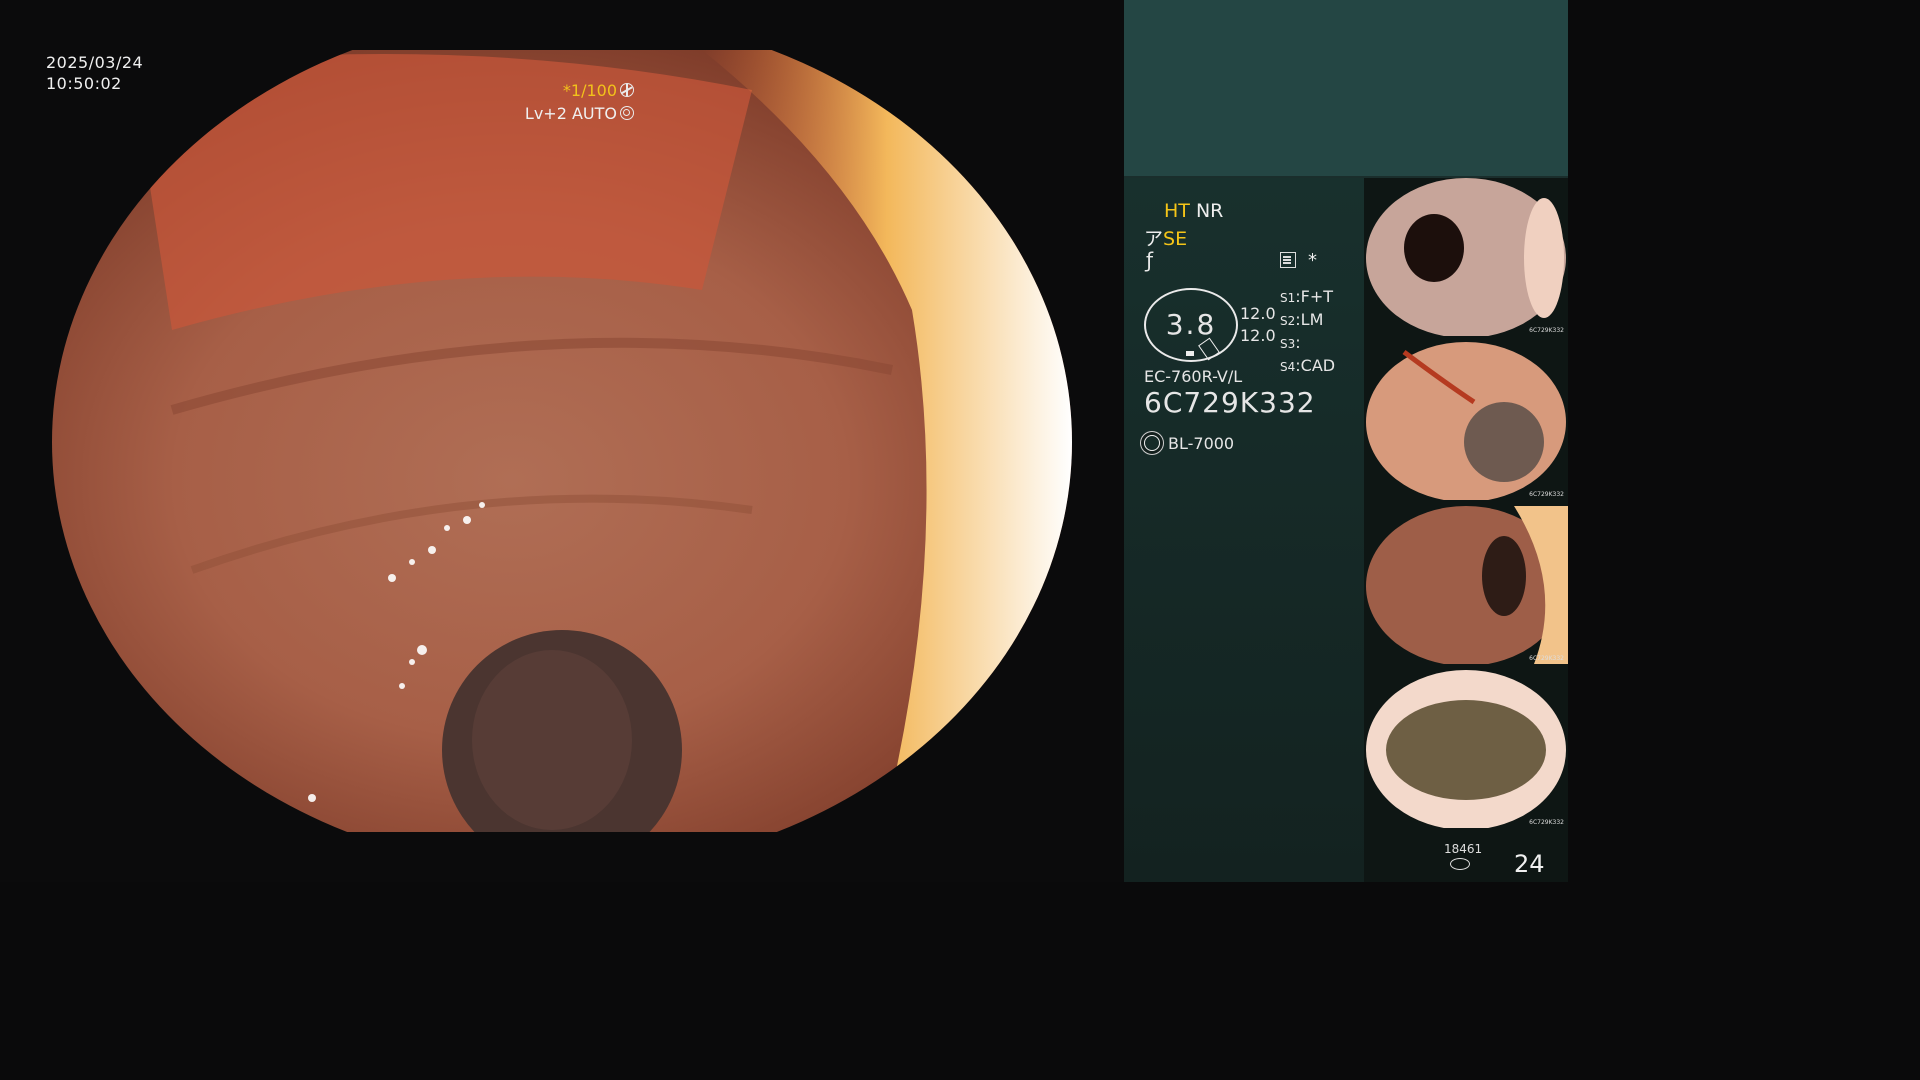 The image size is (1920, 1080). I want to click on ht-label: HT, so click(1177, 211).